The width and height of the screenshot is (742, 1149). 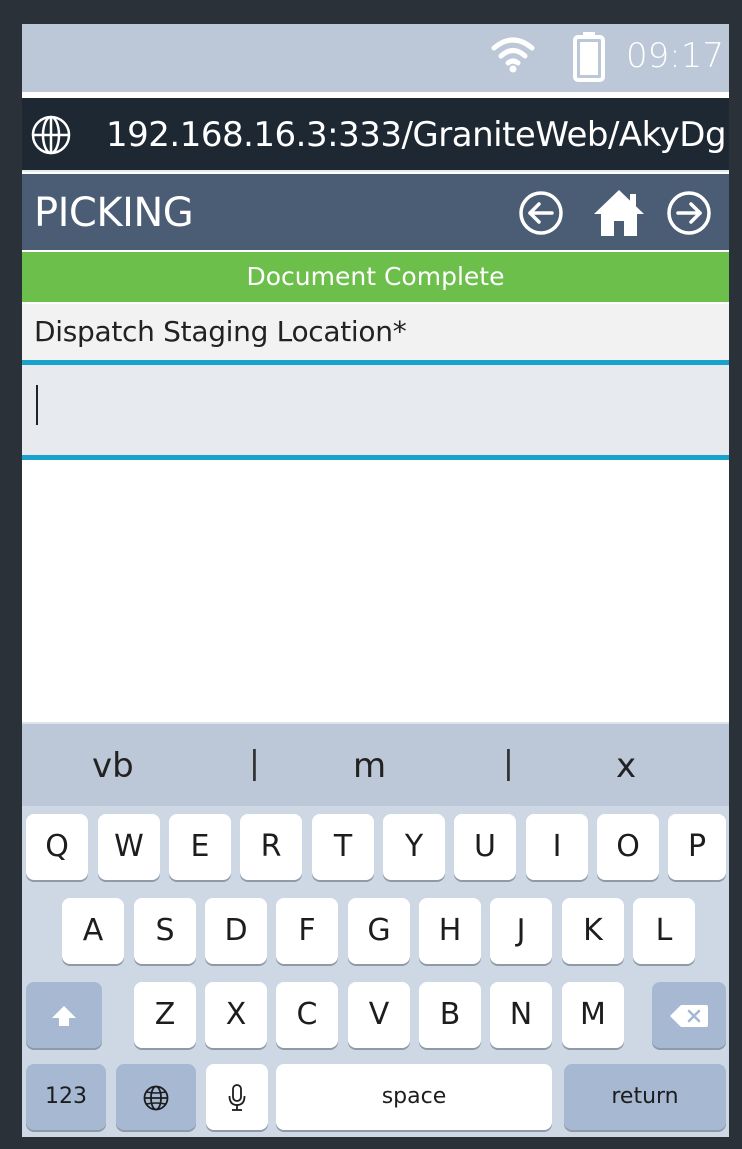 What do you see at coordinates (37, 405) in the screenshot?
I see `text-caret` at bounding box center [37, 405].